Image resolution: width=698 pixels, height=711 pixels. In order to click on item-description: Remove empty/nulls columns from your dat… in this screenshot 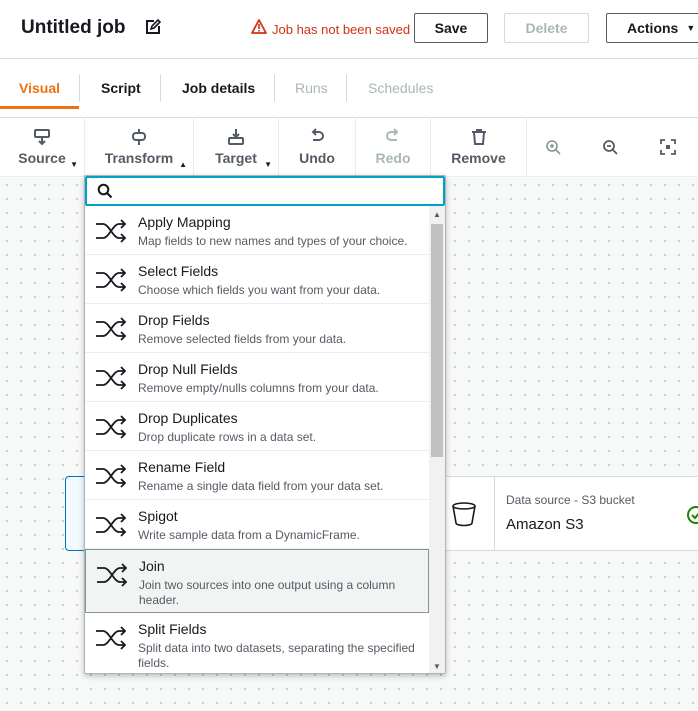, I will do `click(258, 388)`.